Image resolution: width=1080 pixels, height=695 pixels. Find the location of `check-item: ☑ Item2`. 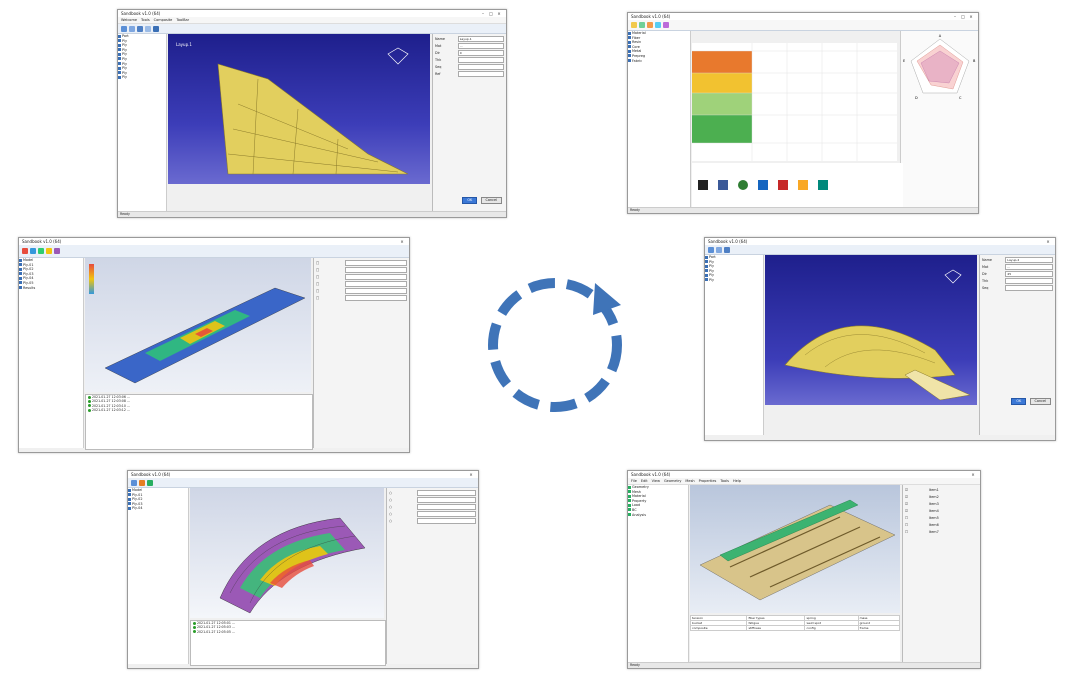

check-item: ☑ Item2 is located at coordinates (941, 497).